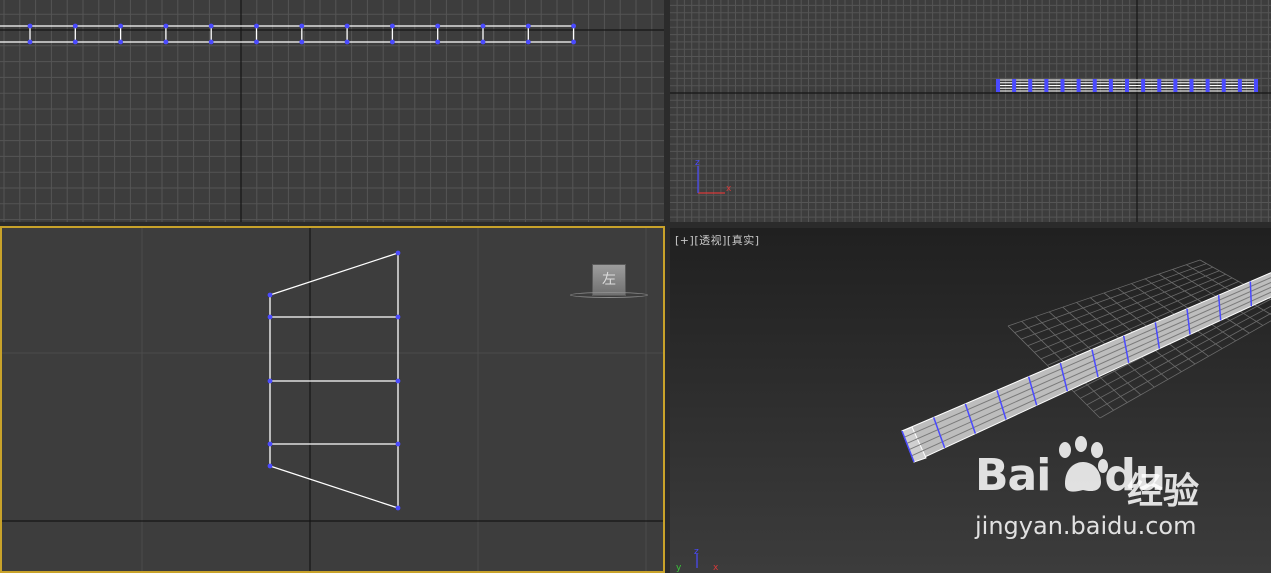 The image size is (1271, 573). I want to click on beam-side-face, so click(1086, 367).